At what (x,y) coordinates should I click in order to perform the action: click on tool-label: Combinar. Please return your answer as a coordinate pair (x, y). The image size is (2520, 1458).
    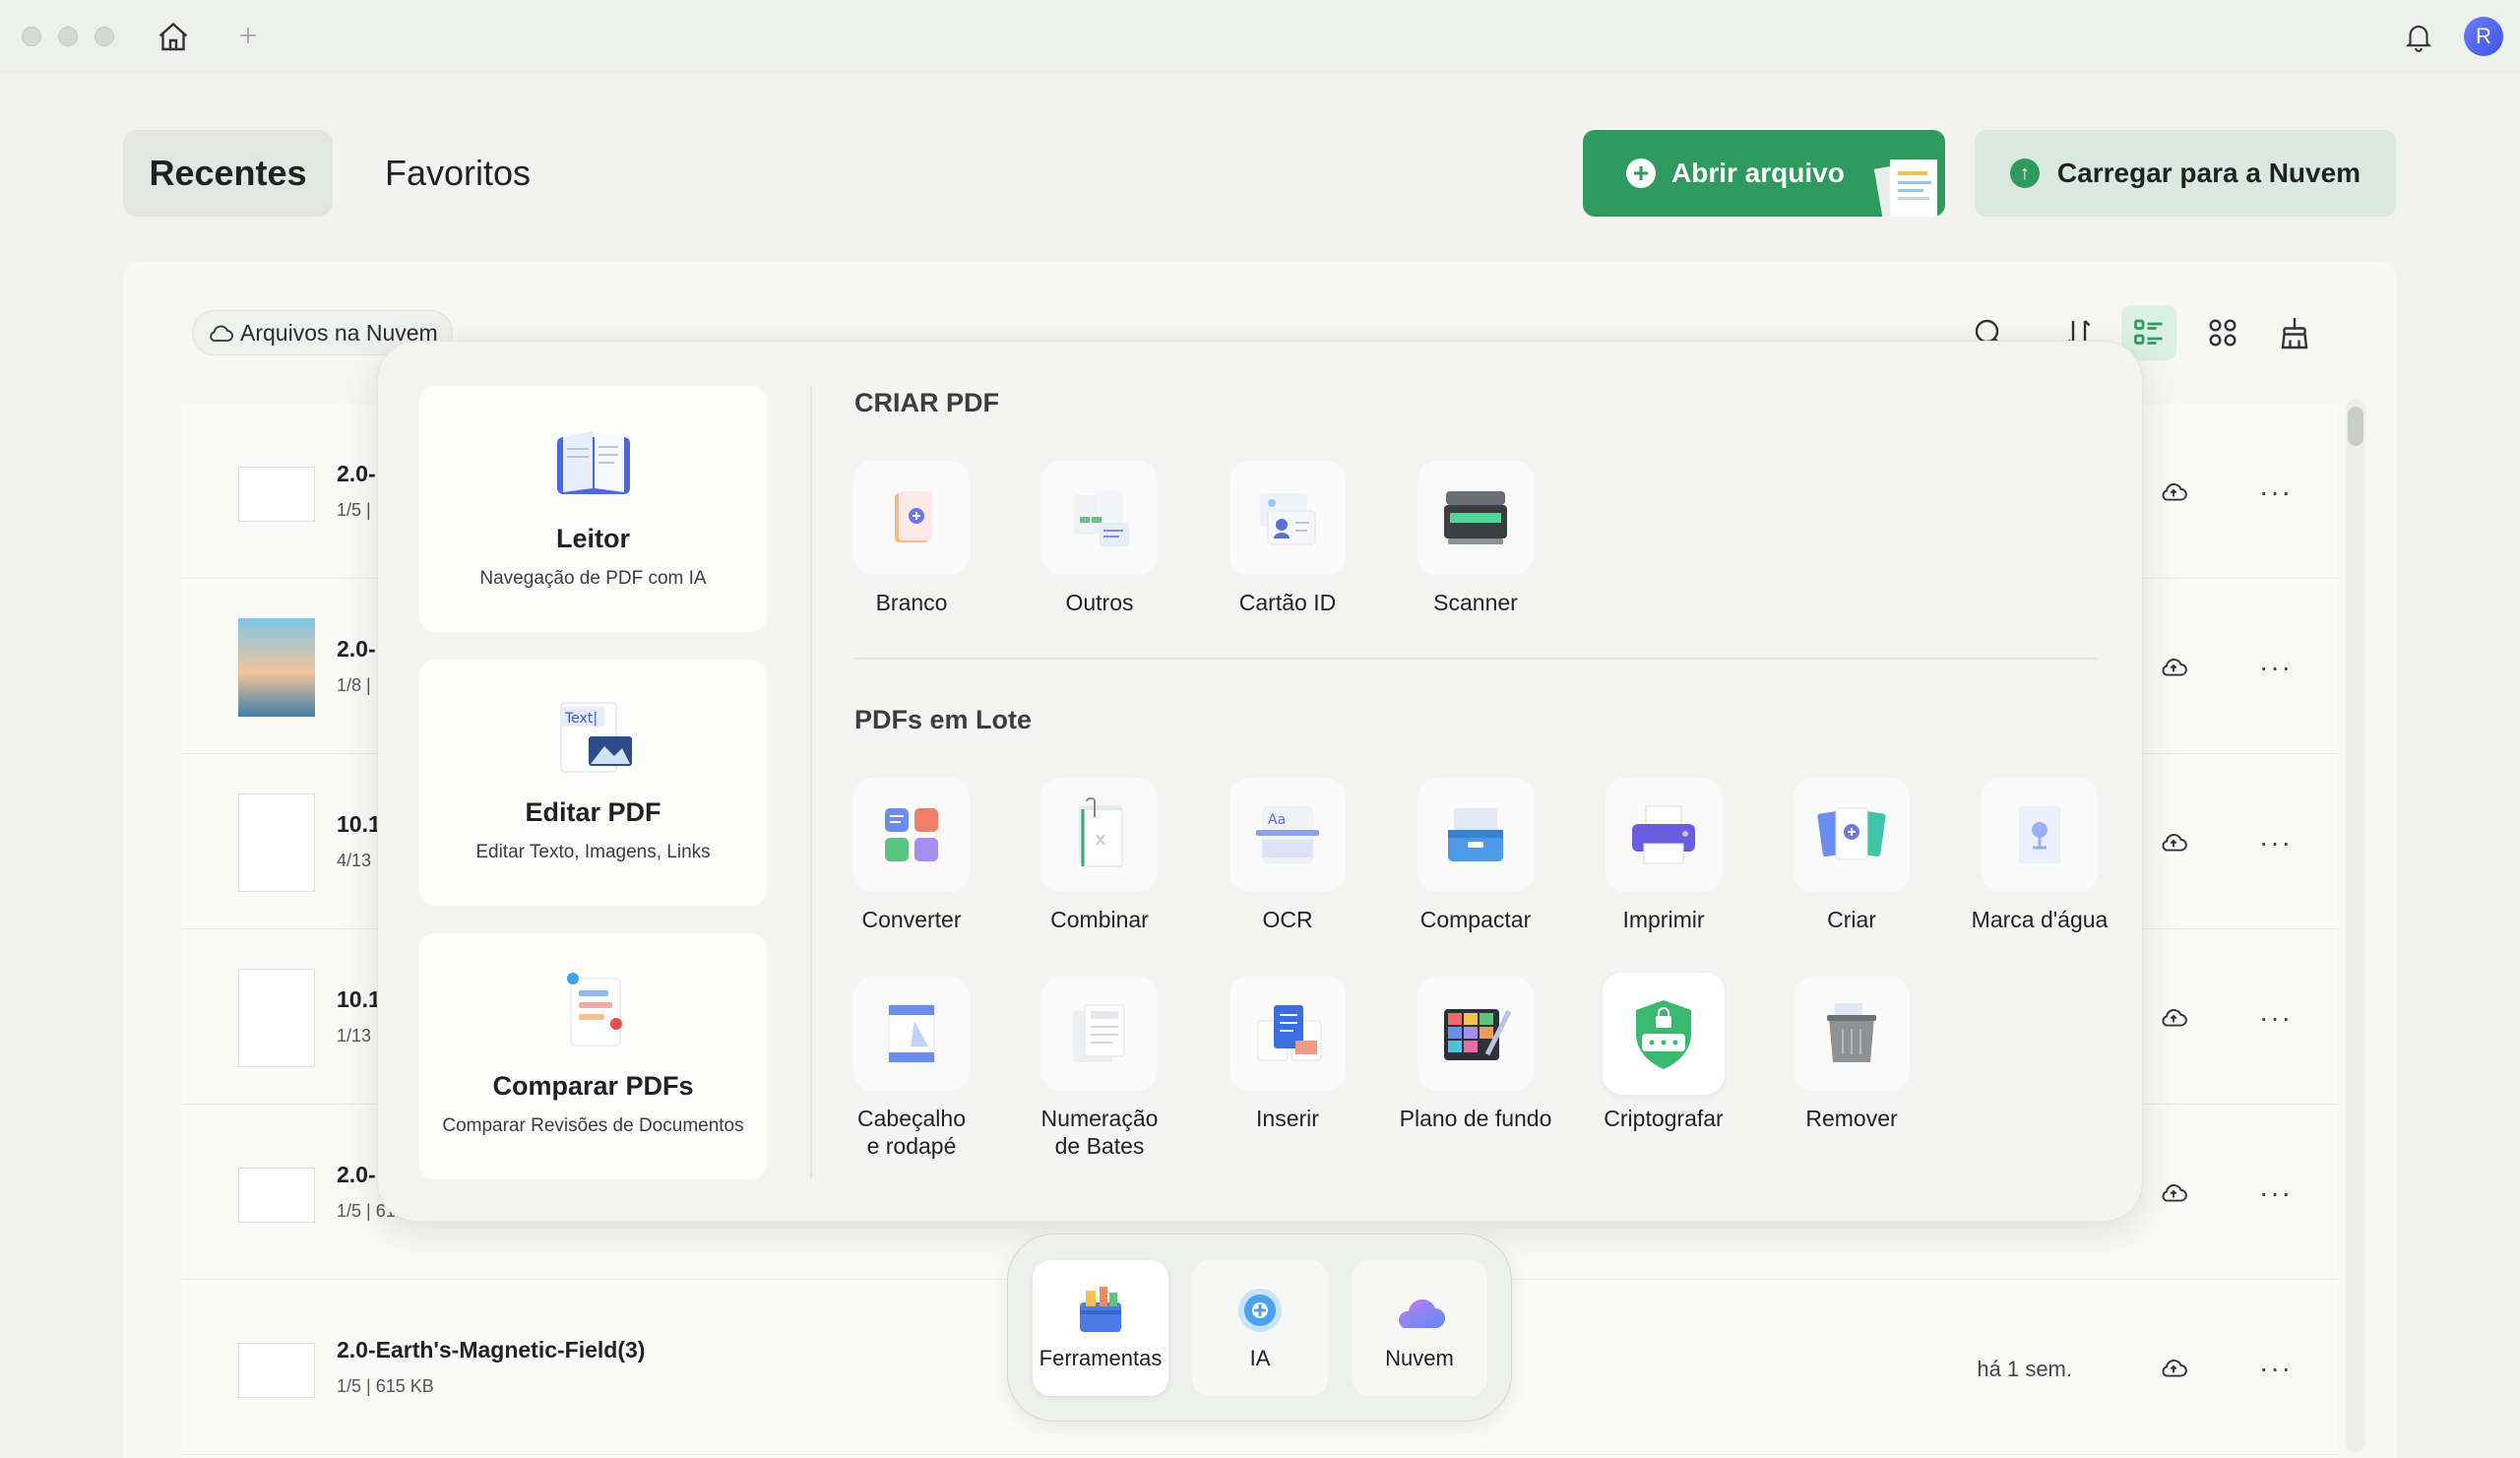
    Looking at the image, I should click on (1099, 919).